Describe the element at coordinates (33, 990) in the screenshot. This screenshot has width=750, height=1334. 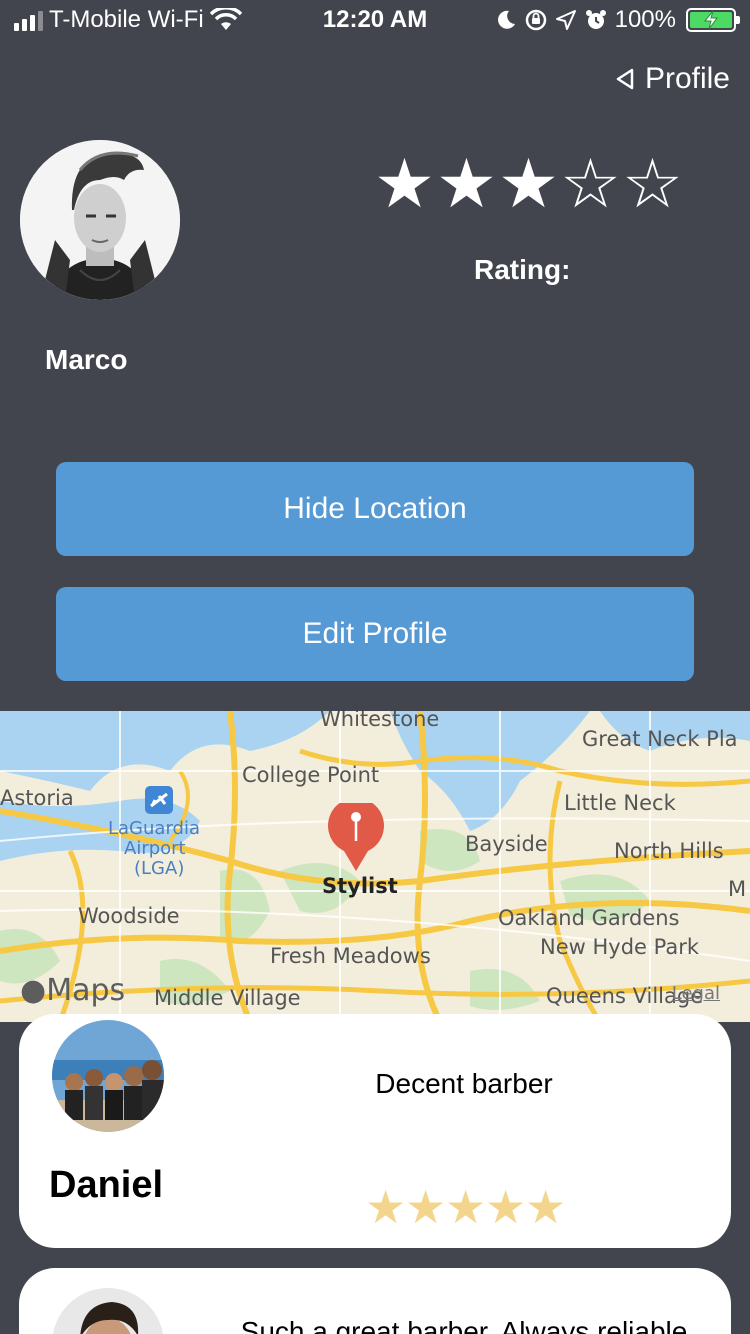
I see `apple-icon: ●` at that location.